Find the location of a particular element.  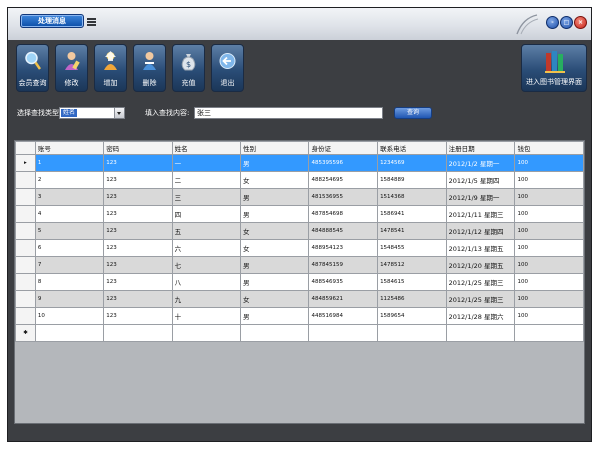

cell-account: 5 is located at coordinates (69, 231).